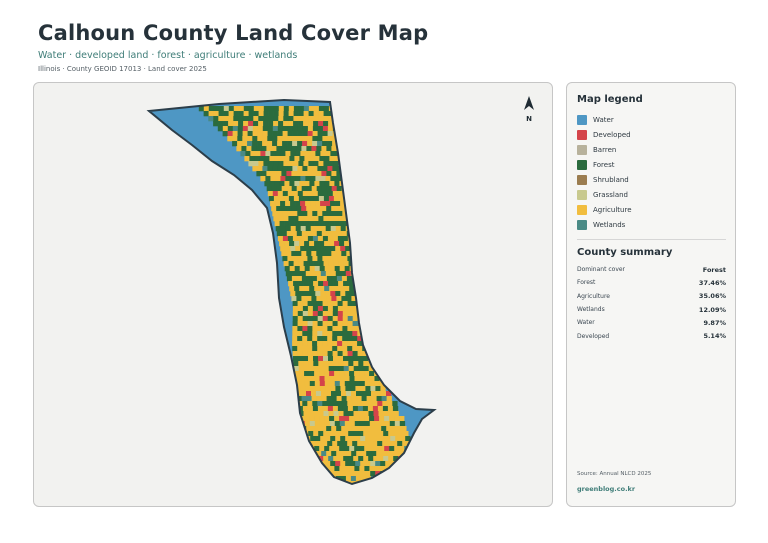 This screenshot has width=768, height=543. What do you see at coordinates (593, 296) in the screenshot?
I see `summary-label: Agriculture` at bounding box center [593, 296].